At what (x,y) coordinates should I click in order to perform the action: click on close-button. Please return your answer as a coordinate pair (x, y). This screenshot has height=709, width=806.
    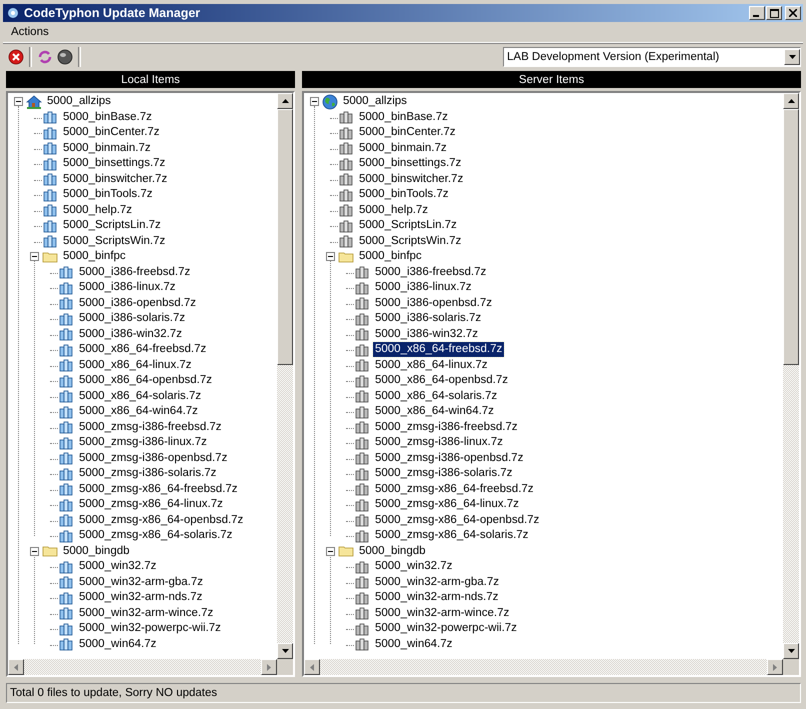
    Looking at the image, I should click on (793, 13).